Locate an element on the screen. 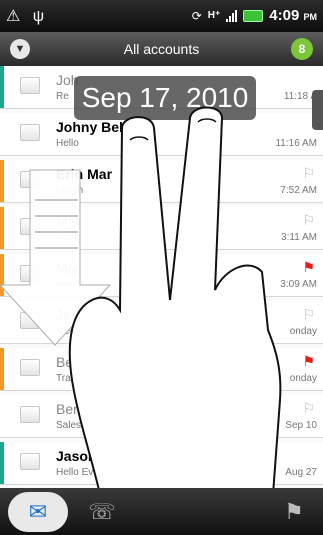 This screenshot has height=535, width=323. email-sender: Jennif is located at coordinates (75, 315).